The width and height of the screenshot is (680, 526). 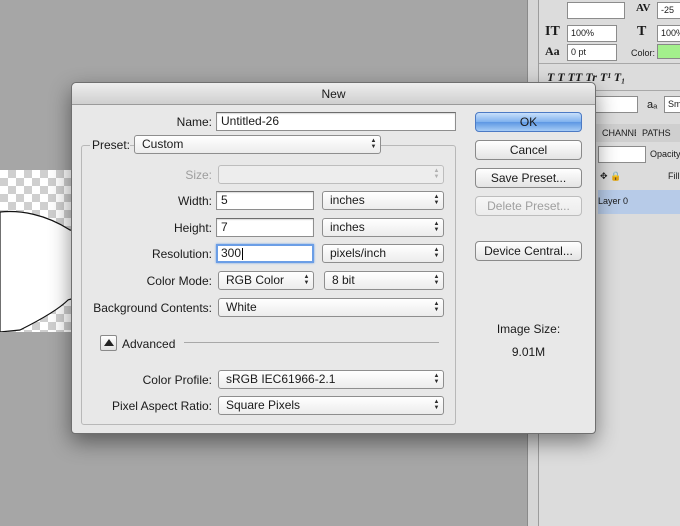 I want to click on pixel-aspect-select: Square Pixels ▲ ▼, so click(x=331, y=405).